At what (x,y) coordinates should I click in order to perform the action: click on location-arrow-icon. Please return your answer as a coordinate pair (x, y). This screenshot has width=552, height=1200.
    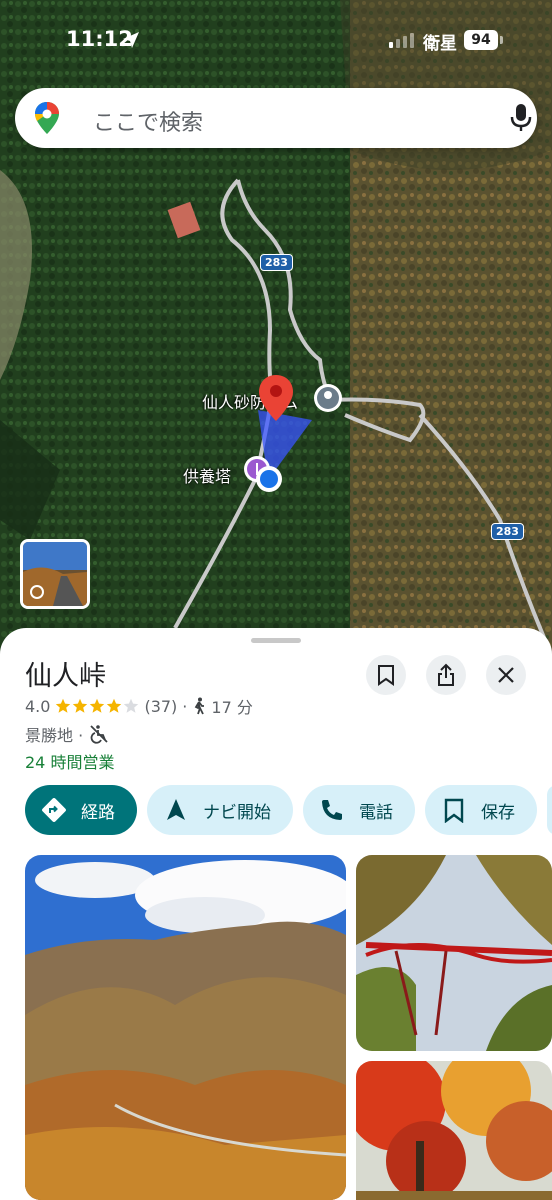
    Looking at the image, I should click on (131, 40).